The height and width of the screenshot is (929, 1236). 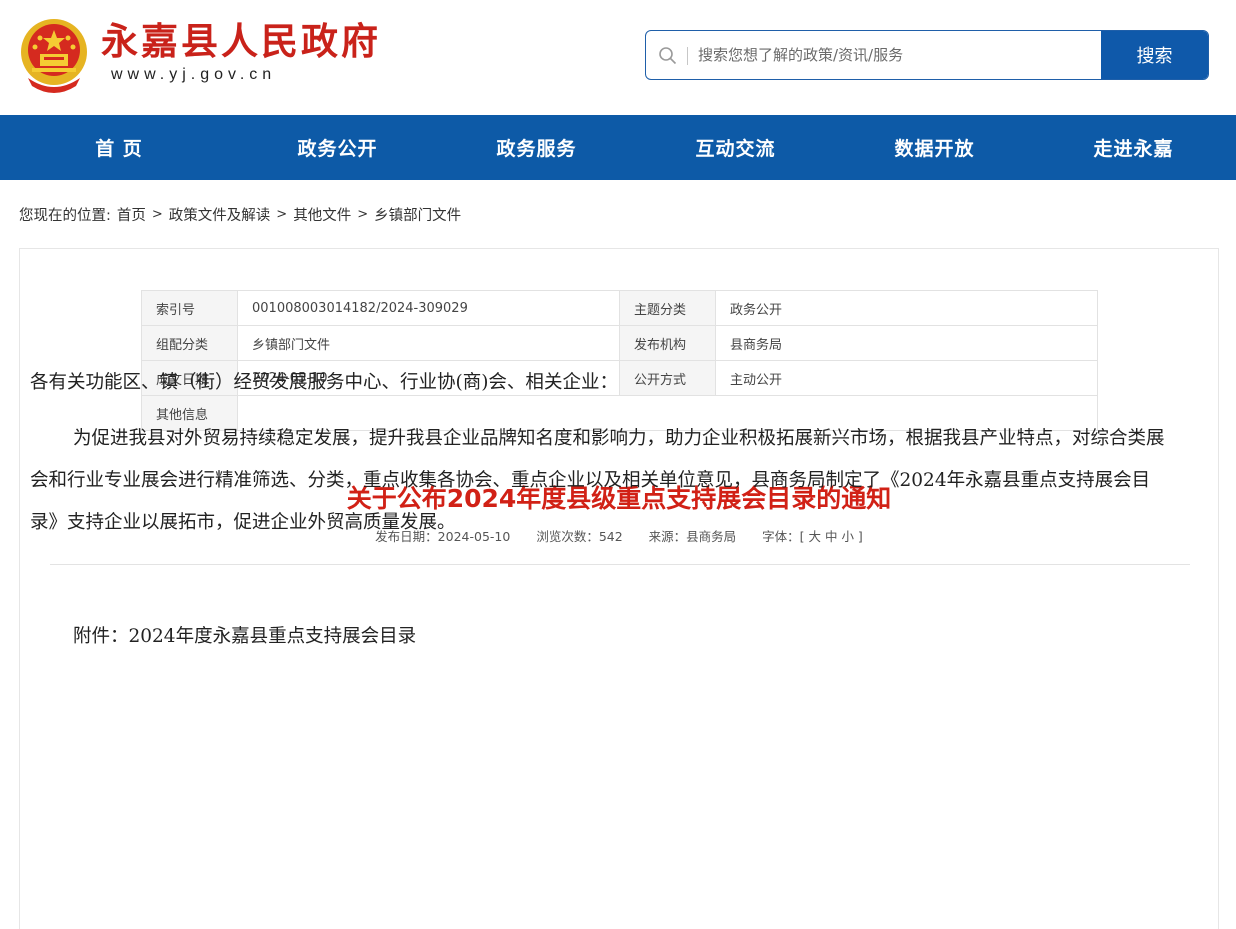 I want to click on meta-value: 乡镇部门文件, so click(x=428, y=343).